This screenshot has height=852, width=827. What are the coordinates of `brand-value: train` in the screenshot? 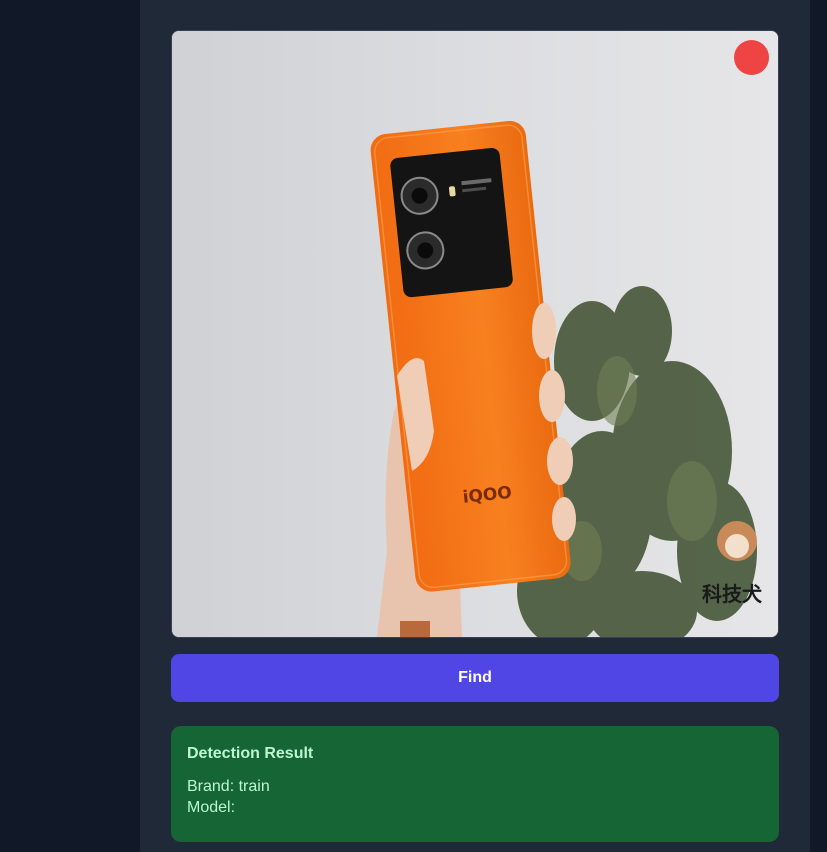 It's located at (254, 786).